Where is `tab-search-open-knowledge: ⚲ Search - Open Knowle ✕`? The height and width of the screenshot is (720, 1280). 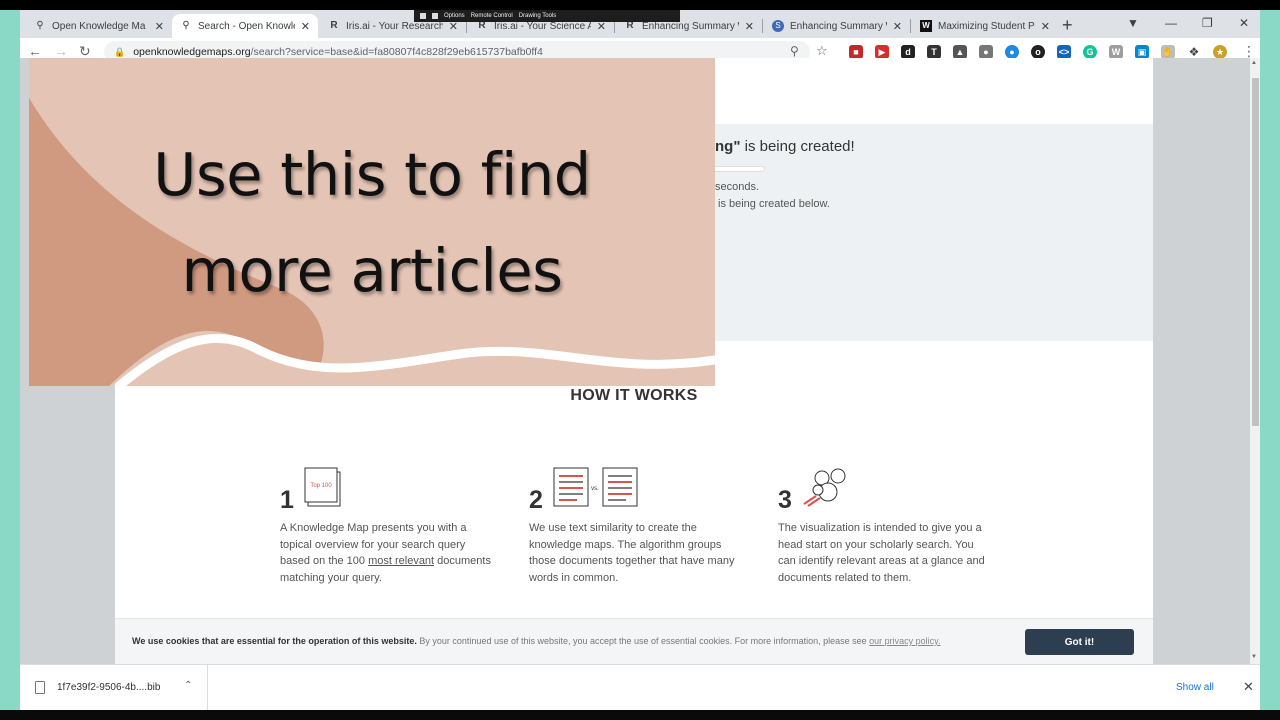 tab-search-open-knowledge: ⚲ Search - Open Knowle ✕ is located at coordinates (245, 26).